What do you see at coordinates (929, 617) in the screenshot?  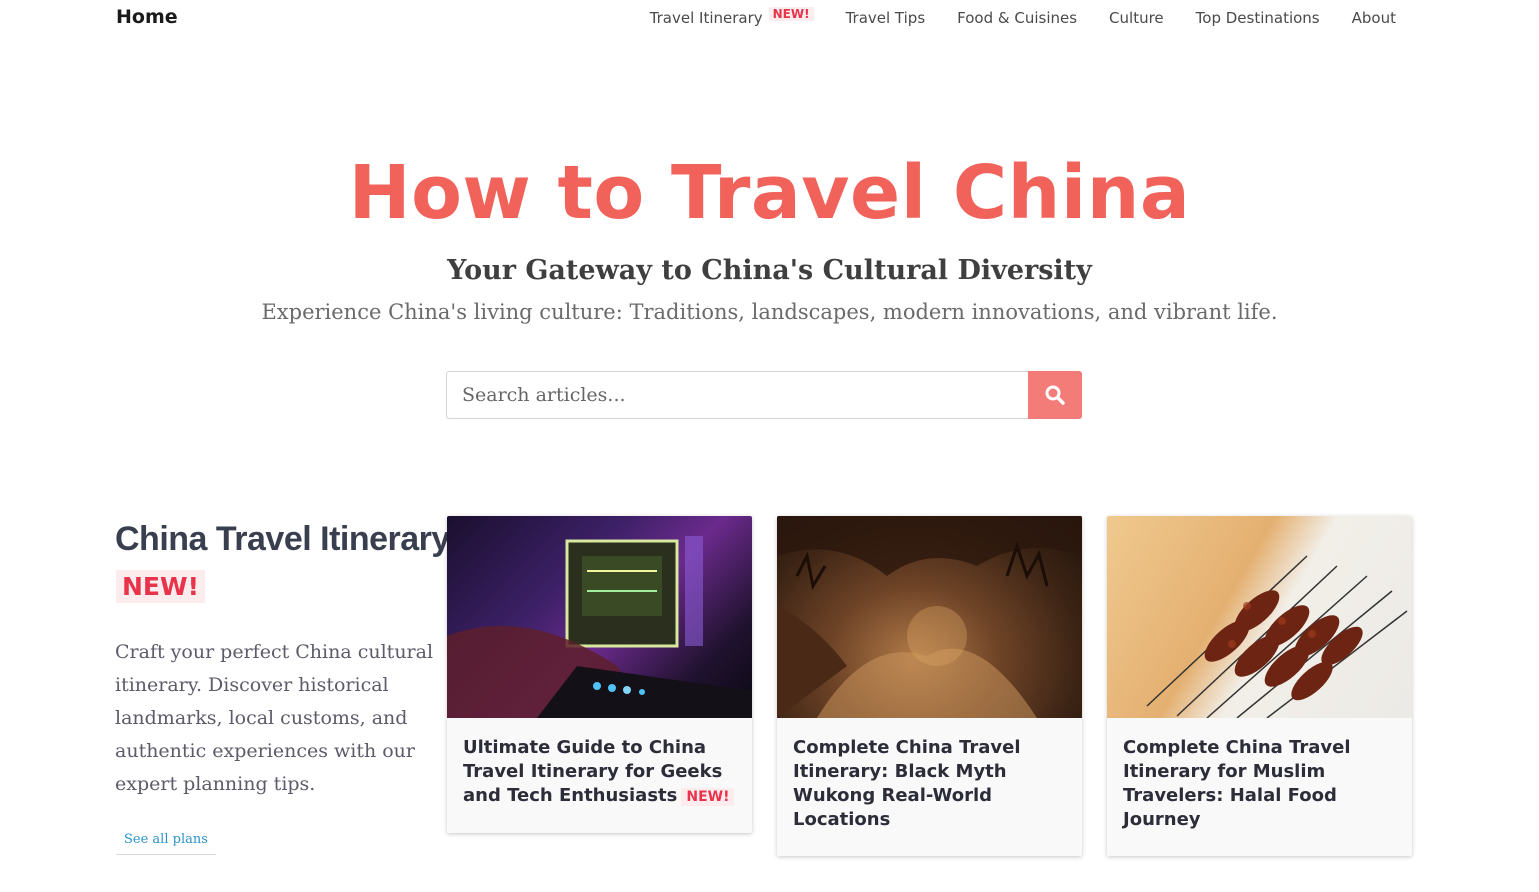 I see `card-image-wukong-landscape` at bounding box center [929, 617].